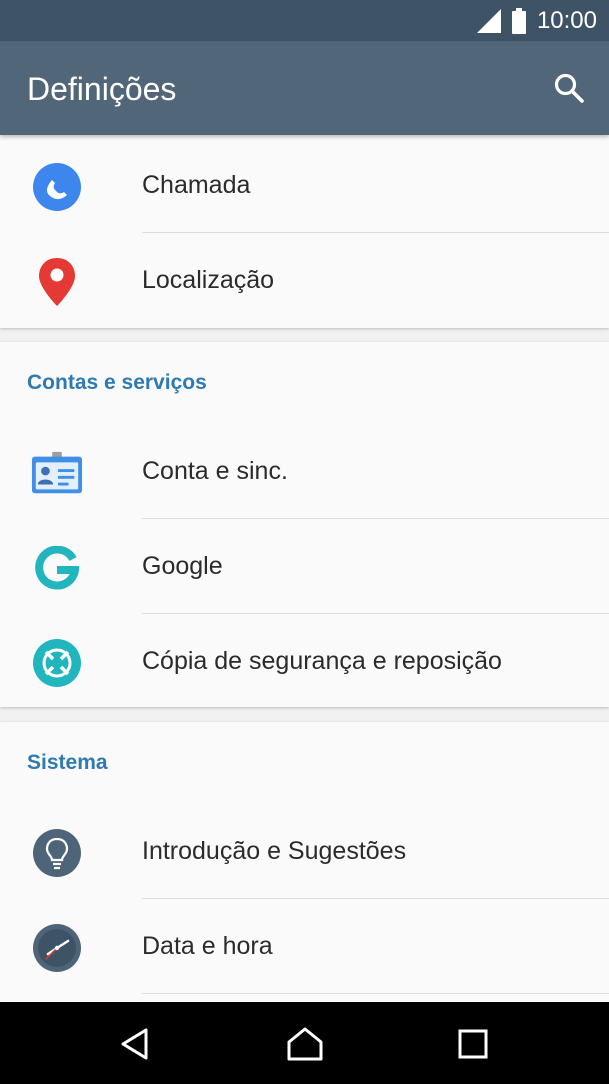 Image resolution: width=609 pixels, height=1084 pixels. What do you see at coordinates (304, 946) in the screenshot?
I see `settings-item-data-hora: Data e hora` at bounding box center [304, 946].